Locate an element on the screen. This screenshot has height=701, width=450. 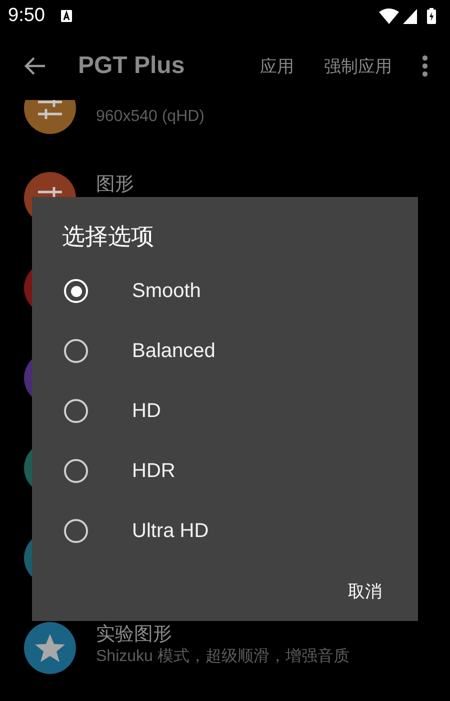
wifi-icon is located at coordinates (389, 16).